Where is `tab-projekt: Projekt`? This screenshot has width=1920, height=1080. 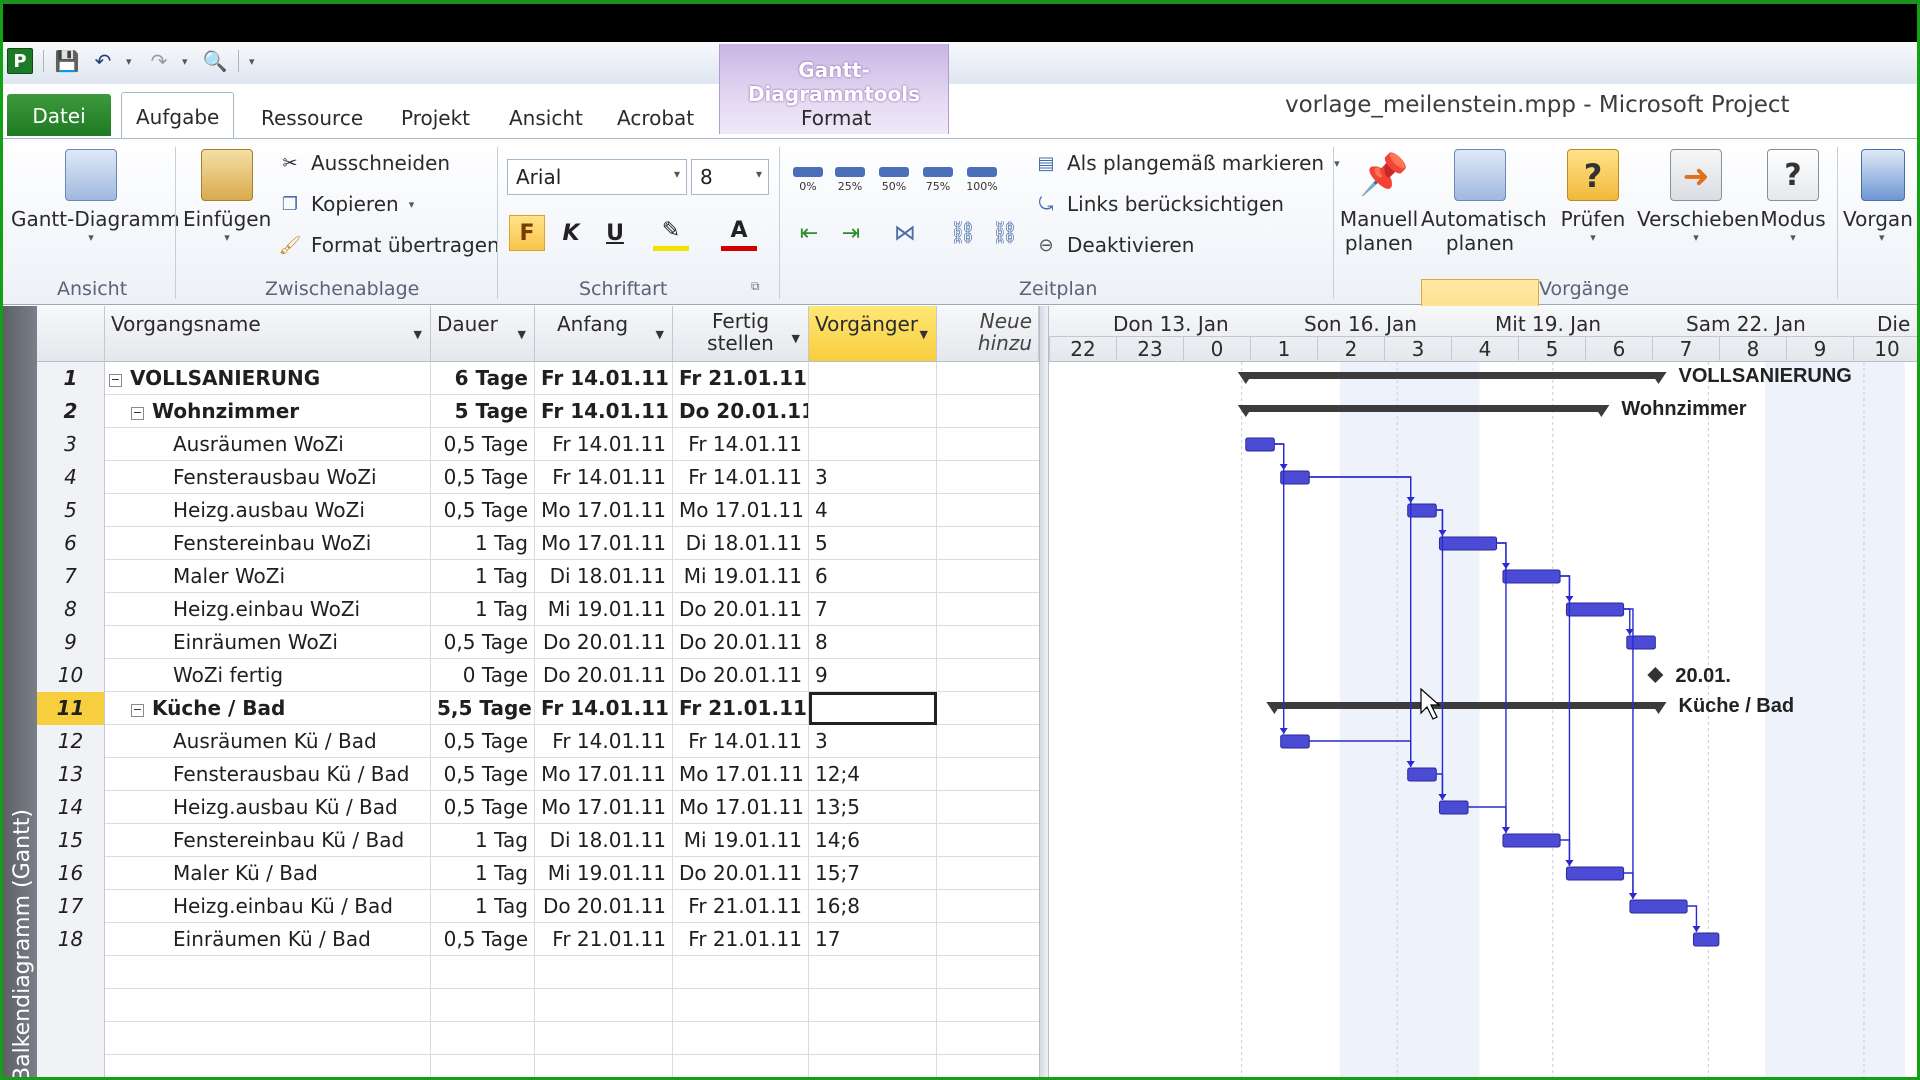
tab-projekt: Projekt is located at coordinates (435, 118).